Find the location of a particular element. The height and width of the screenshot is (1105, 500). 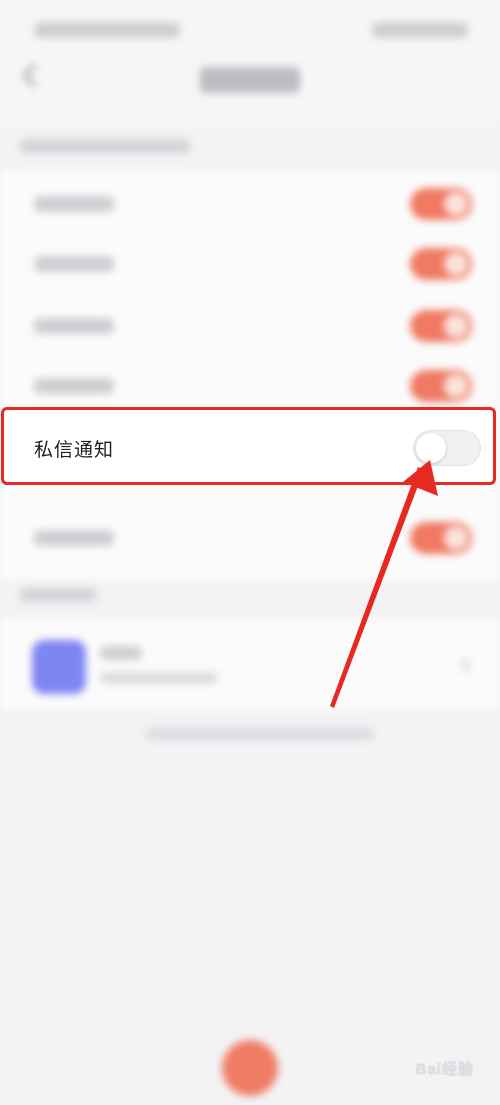

baidu-jingyan-watermark: Bai经验 is located at coordinates (444, 1069).